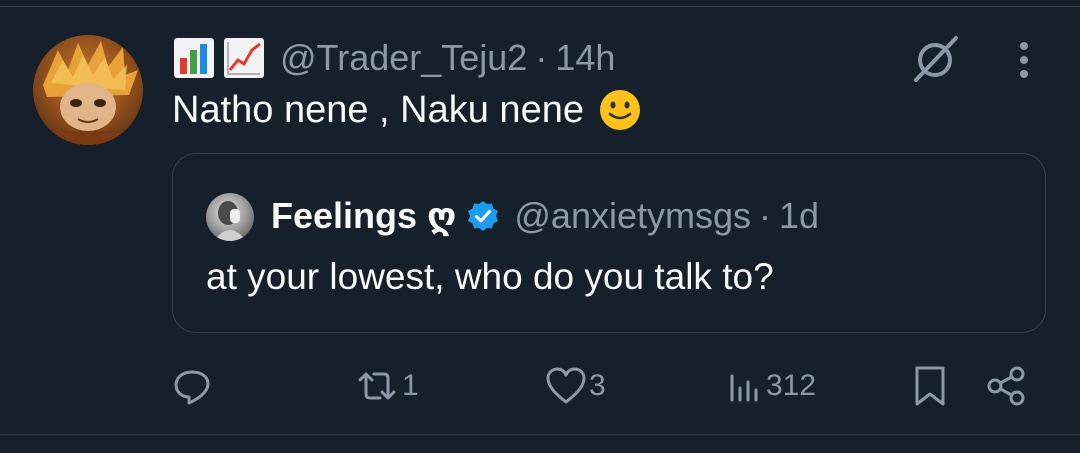 This screenshot has height=453, width=1080. Describe the element at coordinates (585, 58) in the screenshot. I see `tweet-timestamp: 14h` at that location.